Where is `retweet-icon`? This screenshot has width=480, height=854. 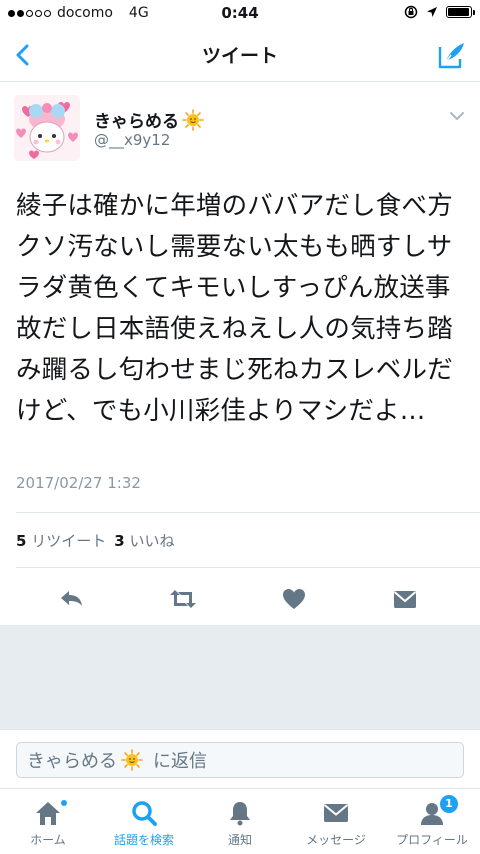 retweet-icon is located at coordinates (183, 599).